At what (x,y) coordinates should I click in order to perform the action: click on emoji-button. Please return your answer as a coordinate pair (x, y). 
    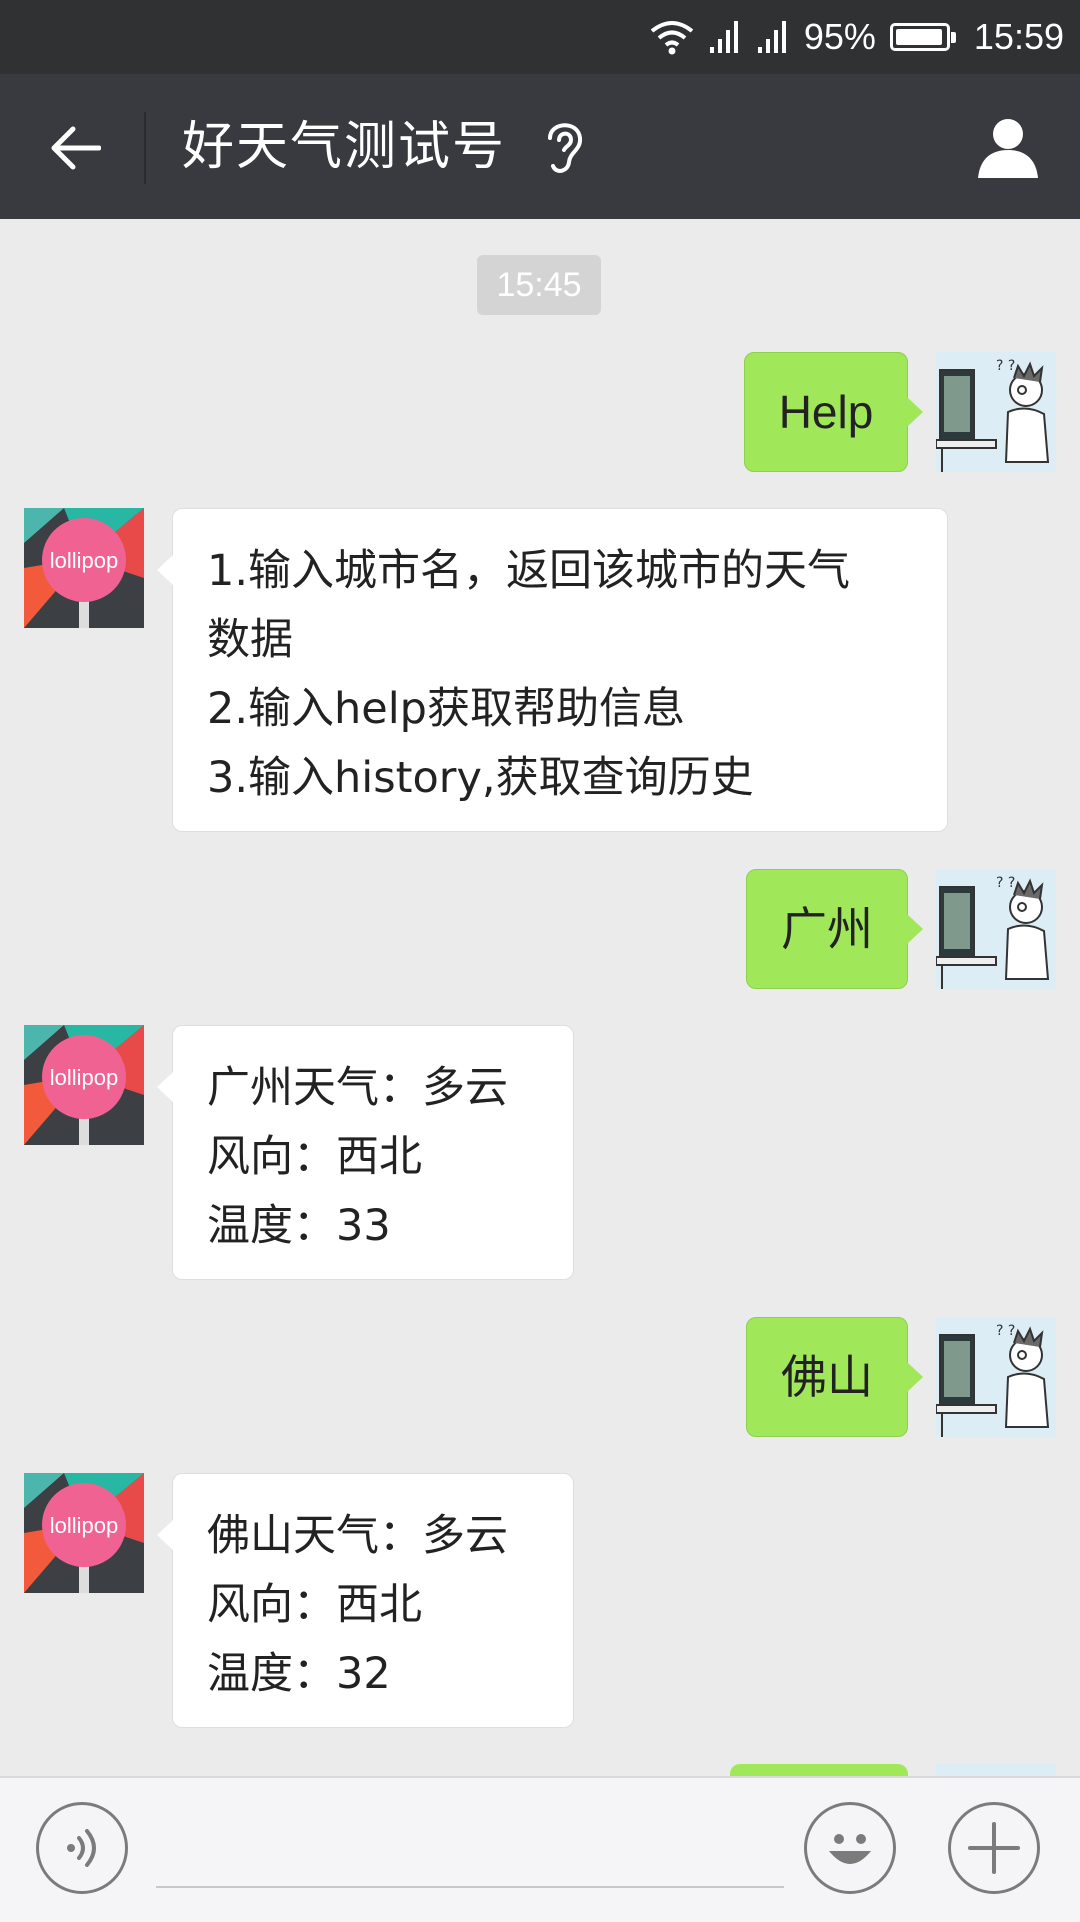
    Looking at the image, I should click on (850, 1848).